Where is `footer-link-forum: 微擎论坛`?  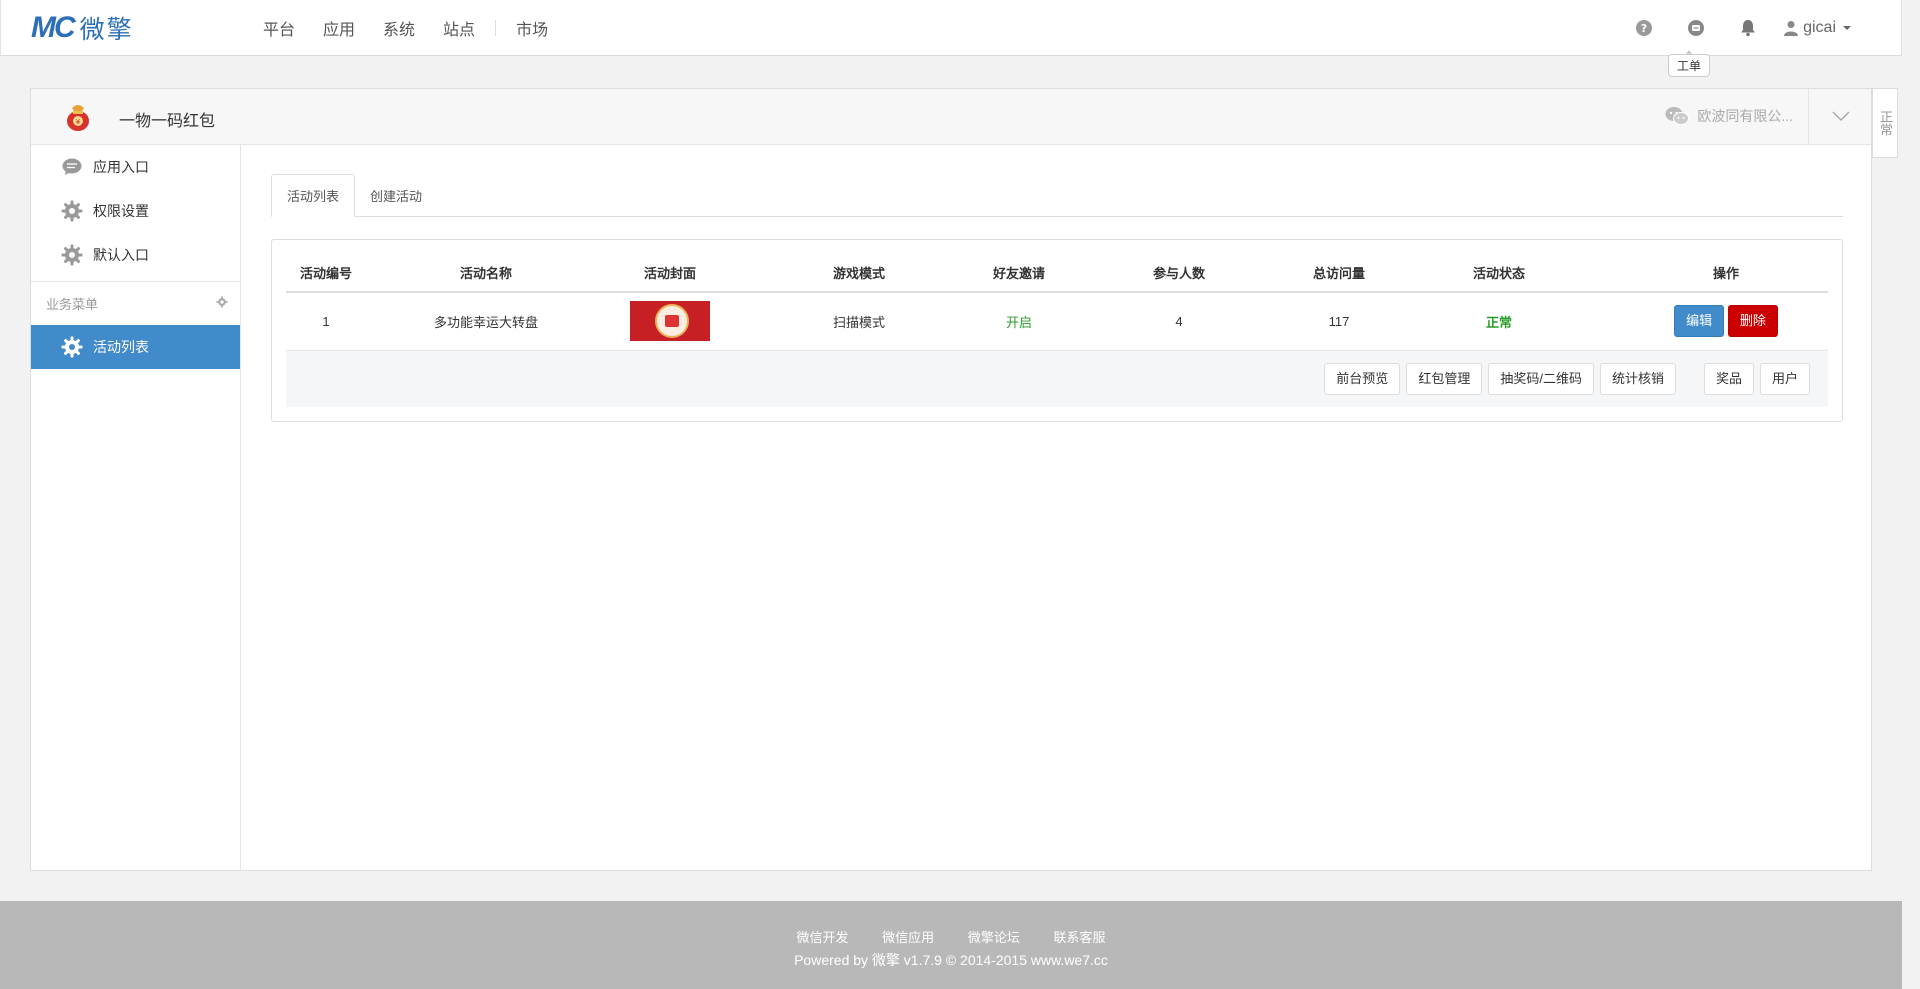
footer-link-forum: 微擎论坛 is located at coordinates (994, 937).